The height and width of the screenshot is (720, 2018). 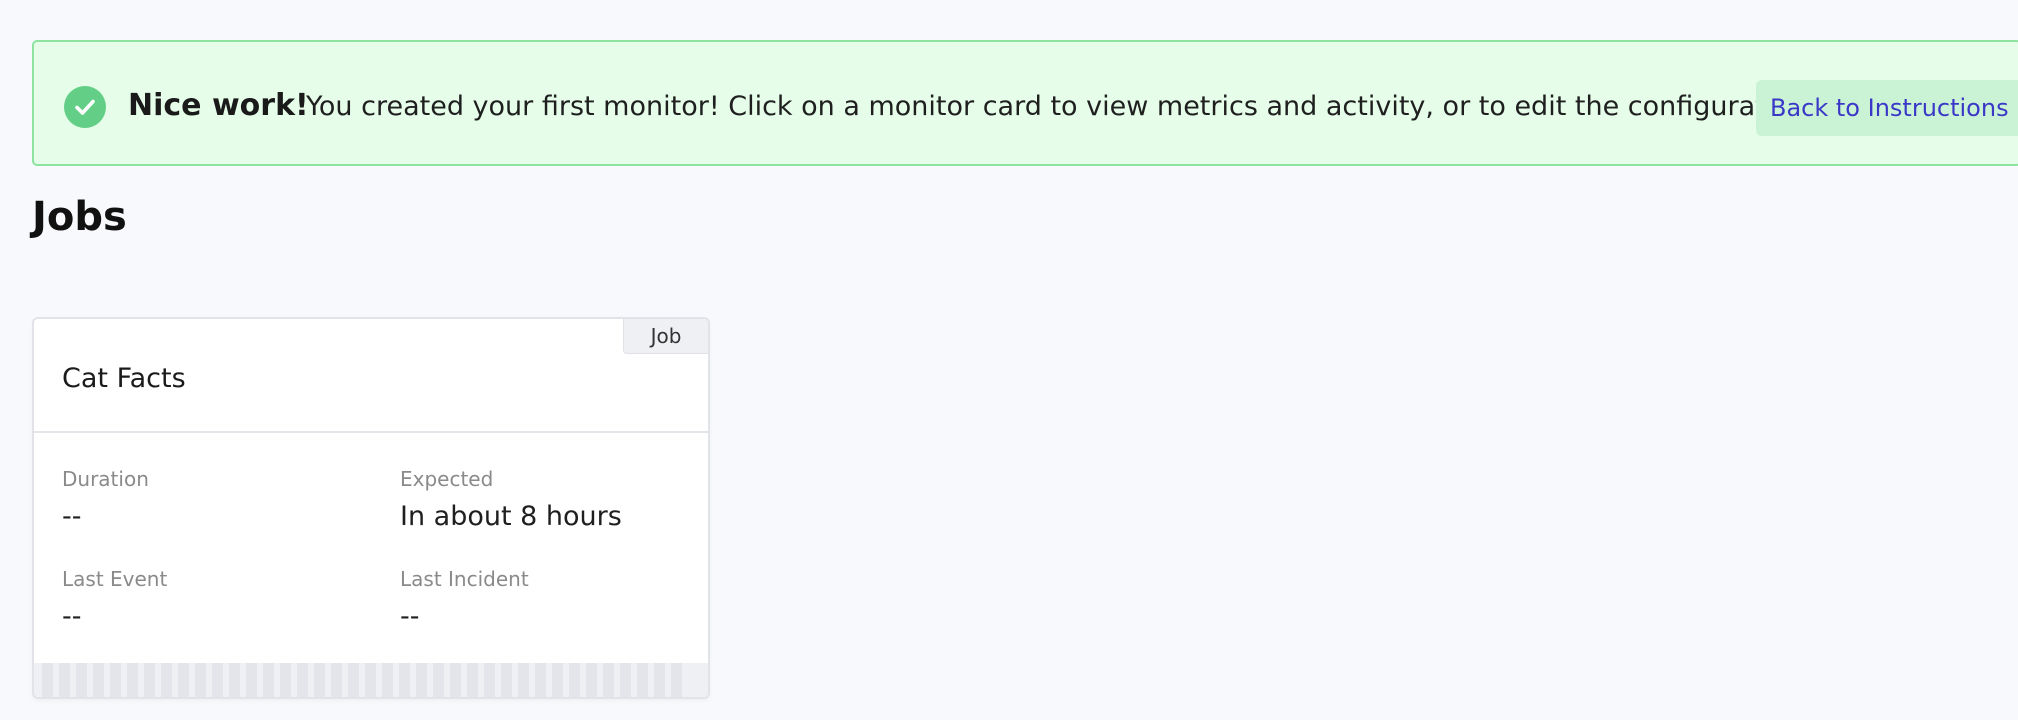 I want to click on page-title: Jobs, so click(x=79, y=217).